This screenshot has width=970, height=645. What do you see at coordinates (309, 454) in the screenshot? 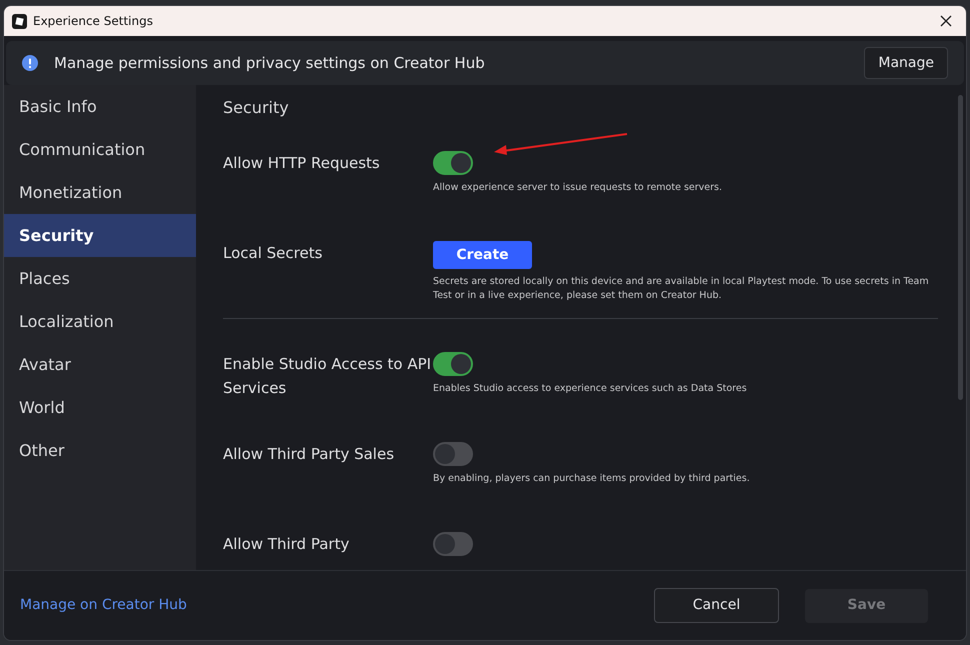
I see `setting-label: Allow Third Party Sales` at bounding box center [309, 454].